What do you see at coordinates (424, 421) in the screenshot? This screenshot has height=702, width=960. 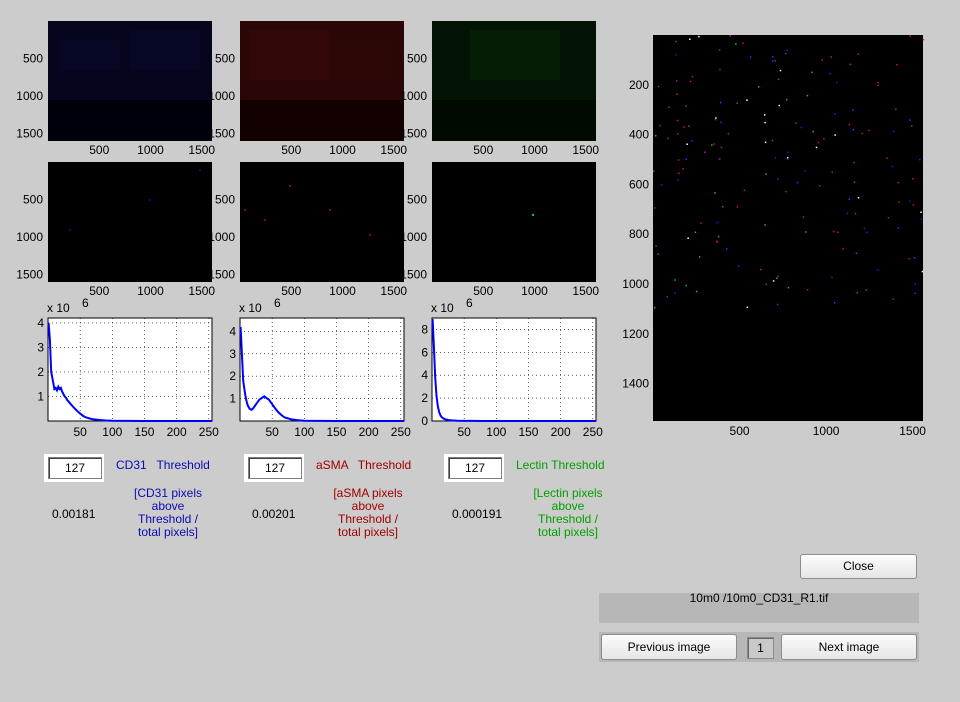 I see `histogram-y-tick-label: 0` at bounding box center [424, 421].